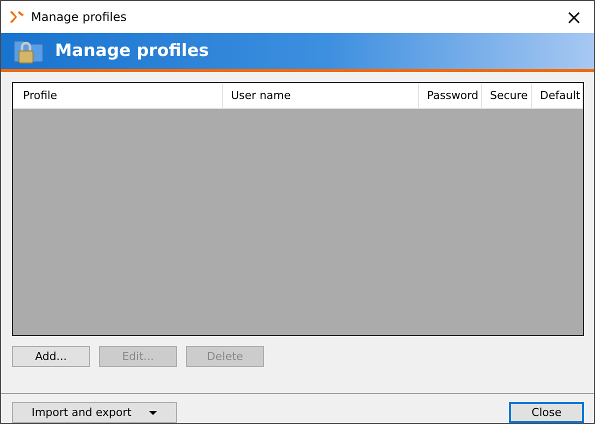 The height and width of the screenshot is (424, 595). What do you see at coordinates (450, 95) in the screenshot?
I see `column-header: Password` at bounding box center [450, 95].